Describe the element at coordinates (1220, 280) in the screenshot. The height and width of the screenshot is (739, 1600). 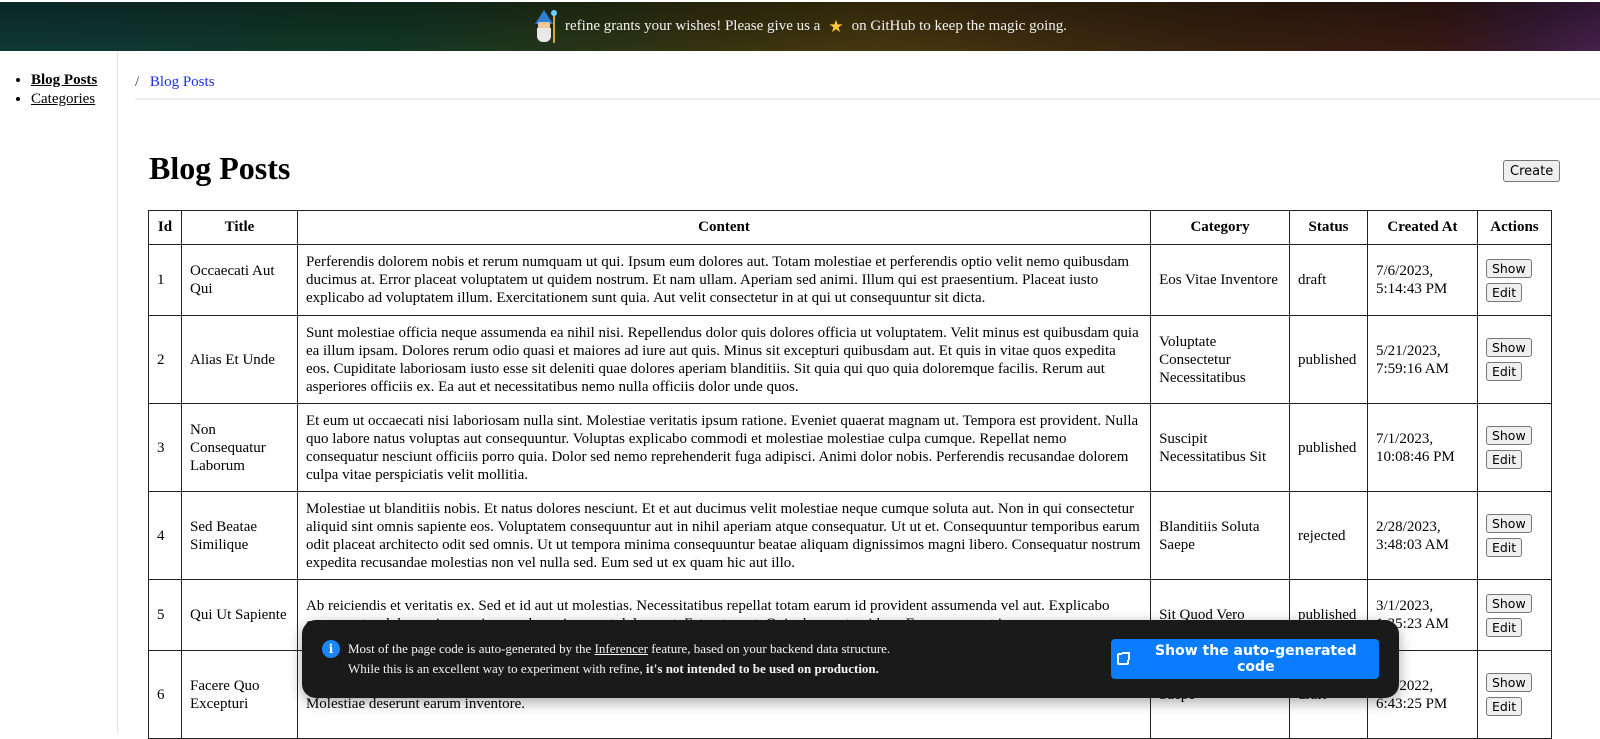
I see `cell-category: Eos Vitae Inventore` at that location.